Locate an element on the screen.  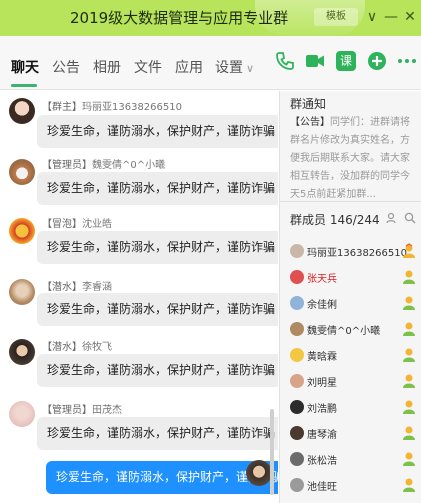
member-item: 黄晗霖 is located at coordinates (350, 357).